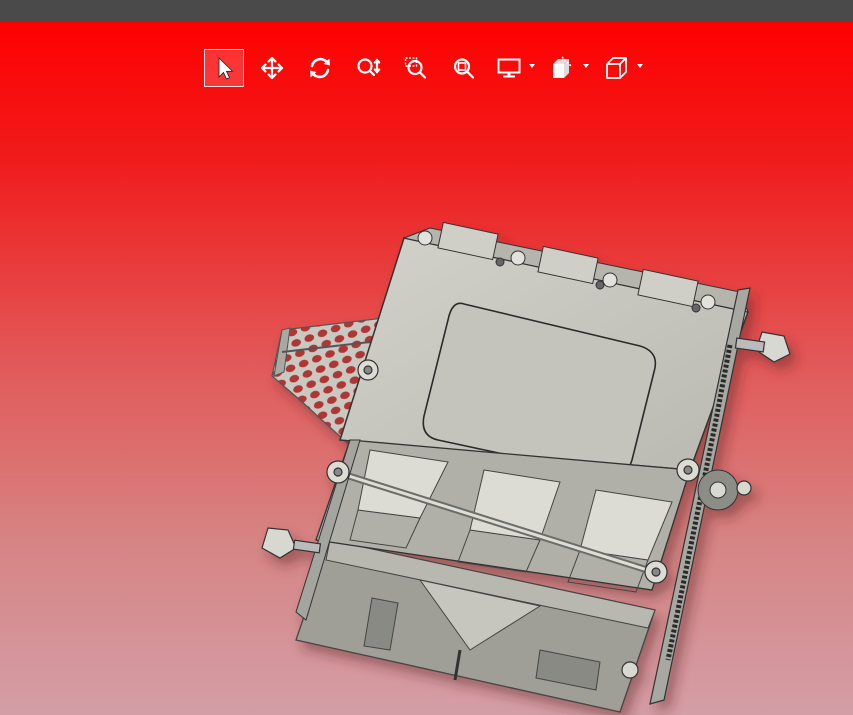 The width and height of the screenshot is (853, 715). I want to click on section-view-dropdown, so click(569, 68).